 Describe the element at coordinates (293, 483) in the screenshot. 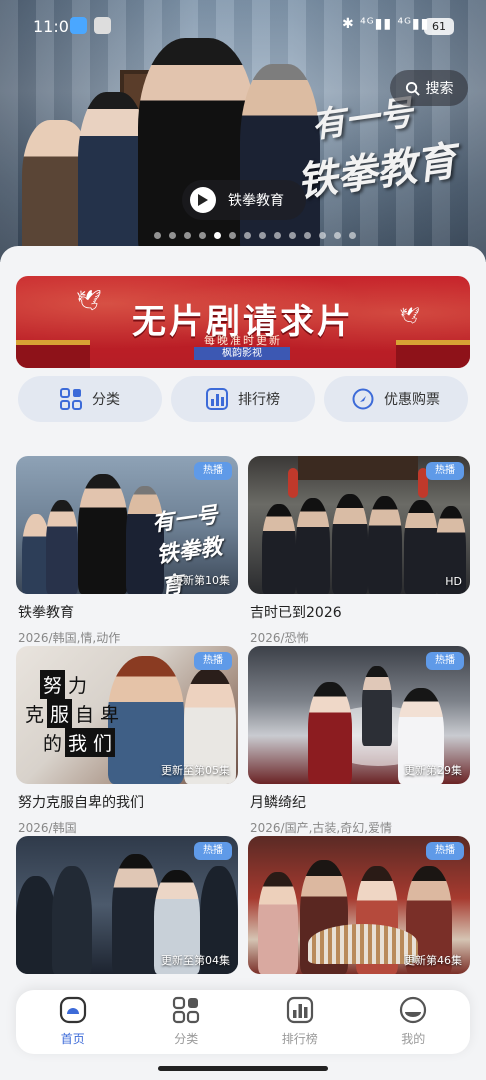

I see `lantern-icon` at that location.